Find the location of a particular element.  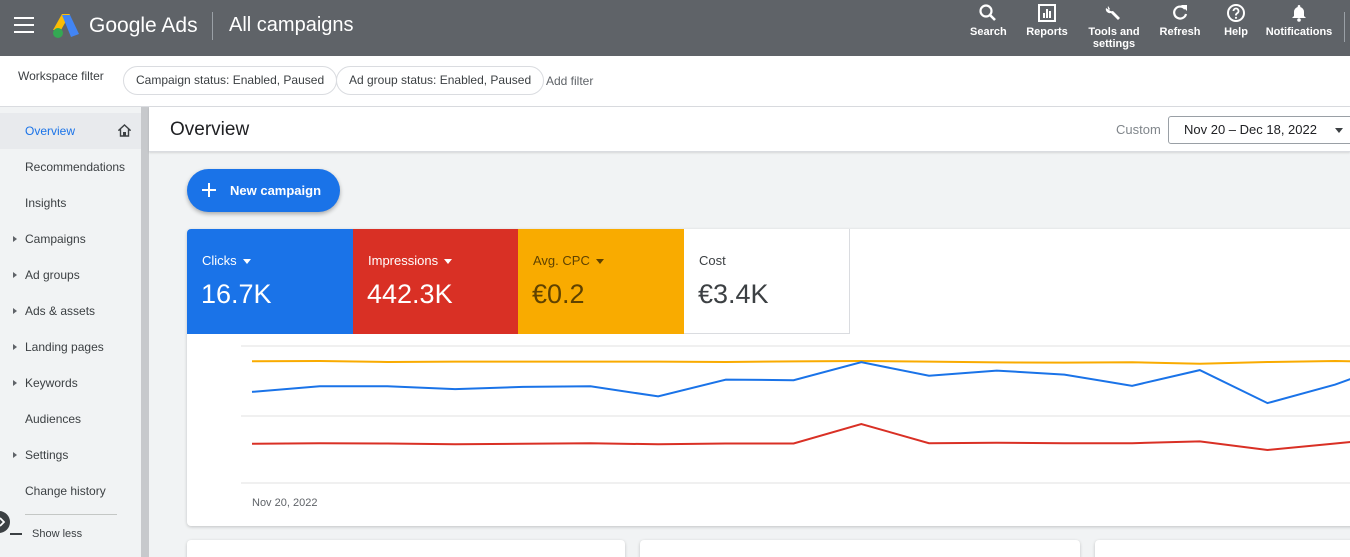

show-less-button: Show less is located at coordinates (46, 534).